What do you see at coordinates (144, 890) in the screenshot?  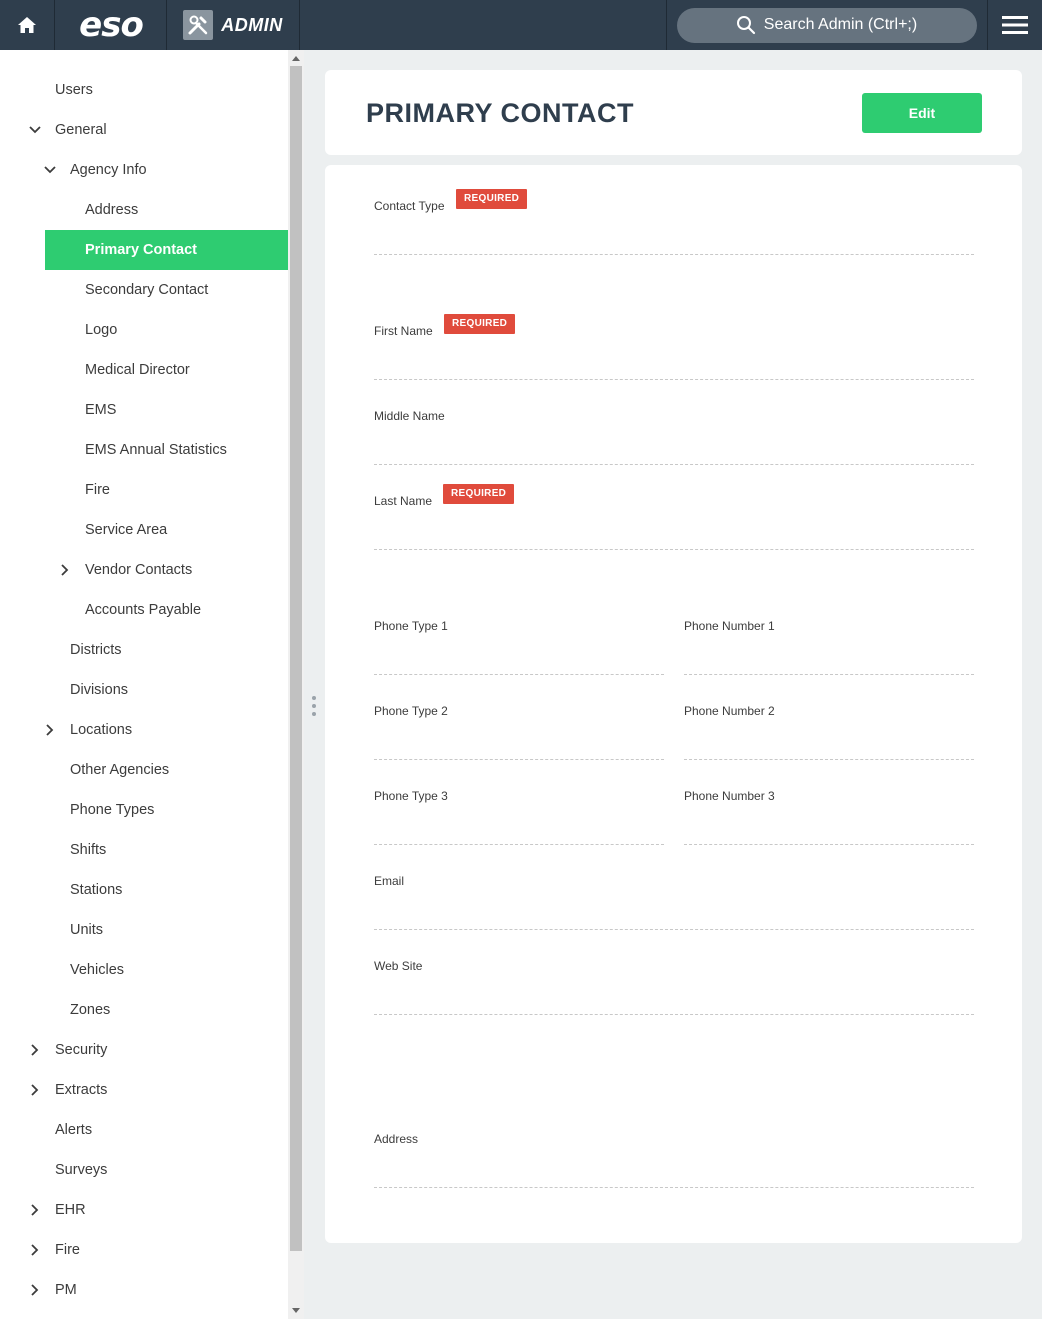 I see `sidebar-item-stations: Stations` at bounding box center [144, 890].